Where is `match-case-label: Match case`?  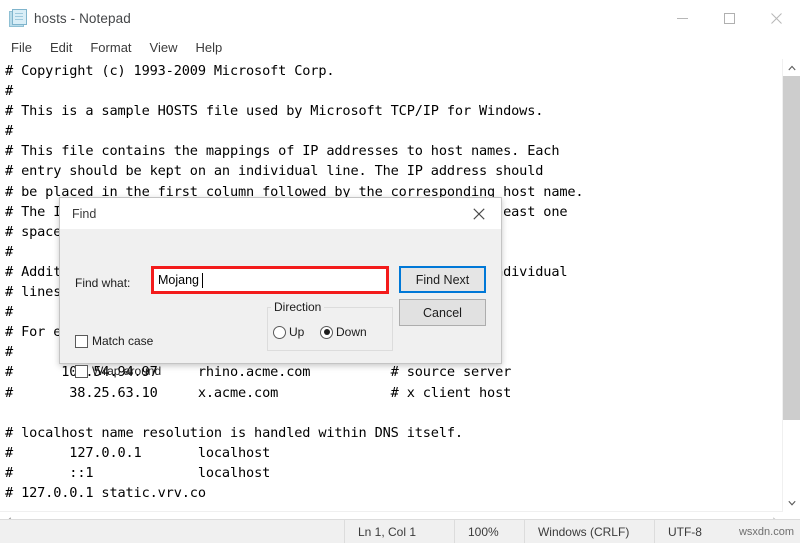
match-case-label: Match case is located at coordinates (123, 341).